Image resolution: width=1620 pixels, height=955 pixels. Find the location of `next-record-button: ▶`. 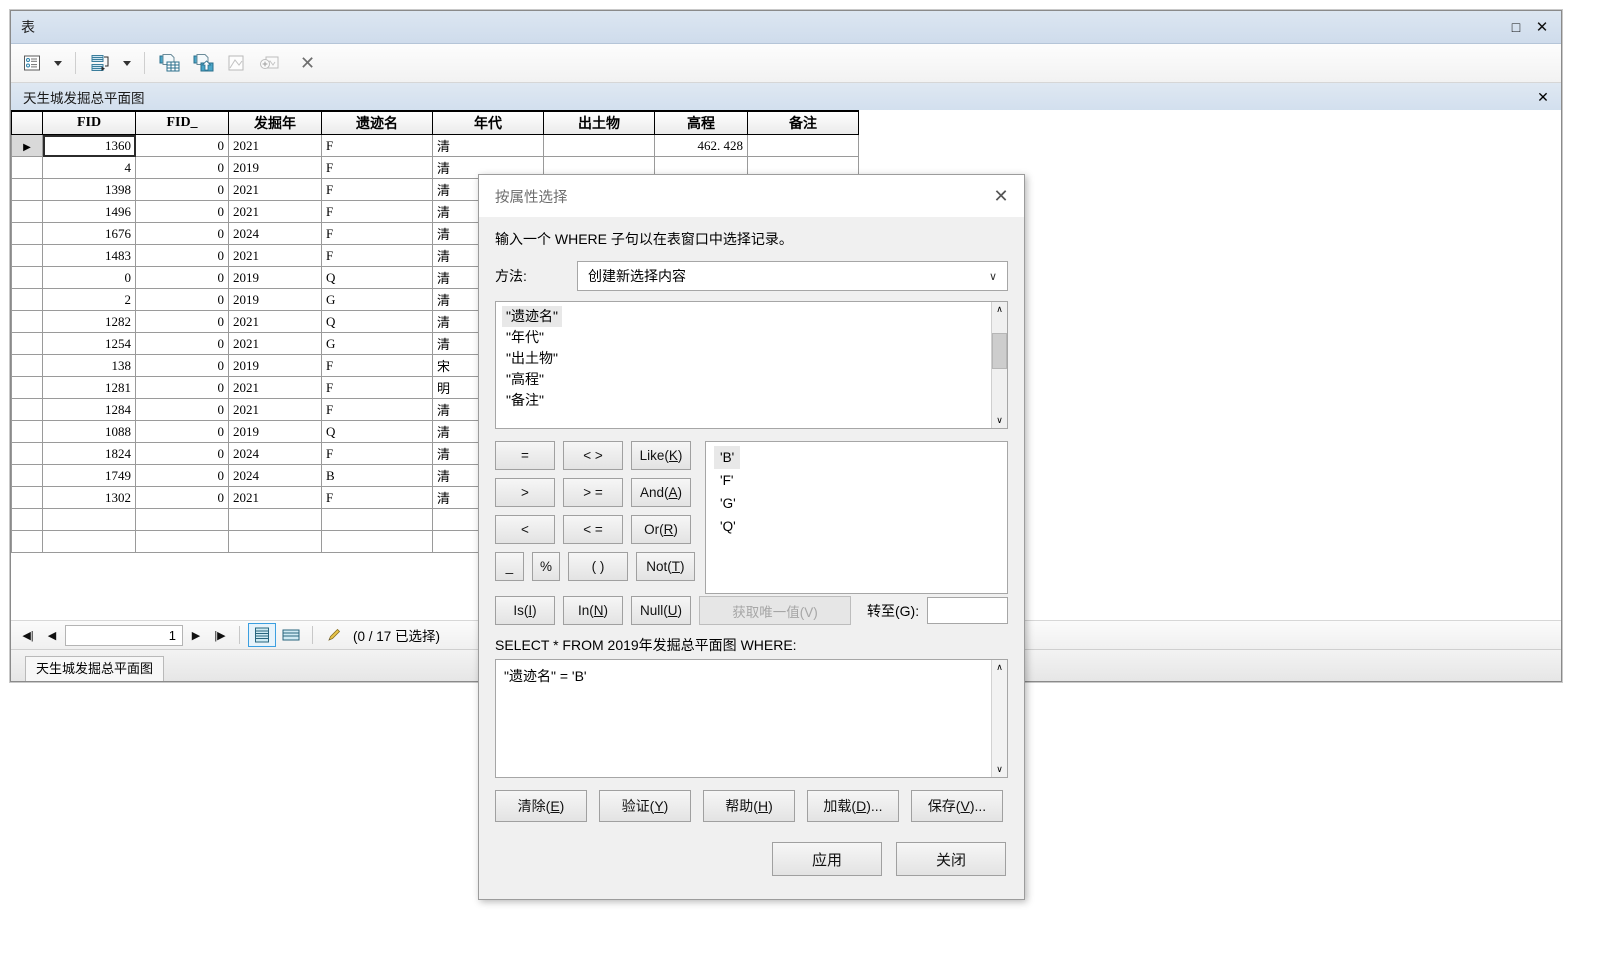

next-record-button: ▶ is located at coordinates (196, 635).